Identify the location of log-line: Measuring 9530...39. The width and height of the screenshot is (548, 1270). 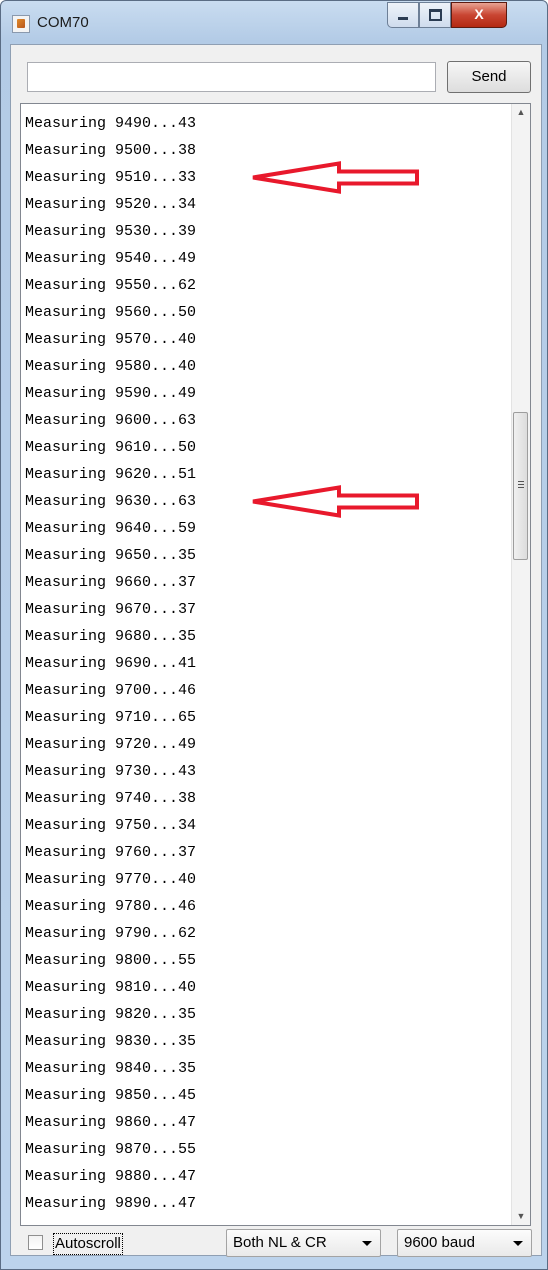
(111, 231).